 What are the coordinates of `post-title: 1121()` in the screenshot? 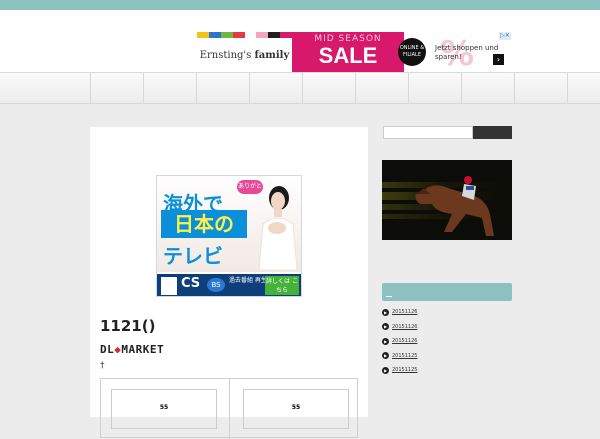 It's located at (128, 326).